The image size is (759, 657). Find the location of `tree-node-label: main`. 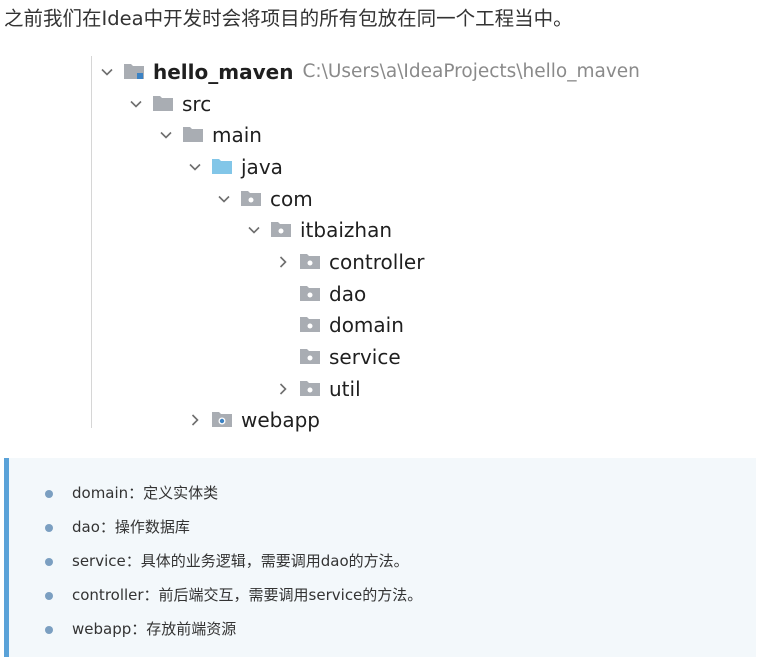

tree-node-label: main is located at coordinates (237, 134).